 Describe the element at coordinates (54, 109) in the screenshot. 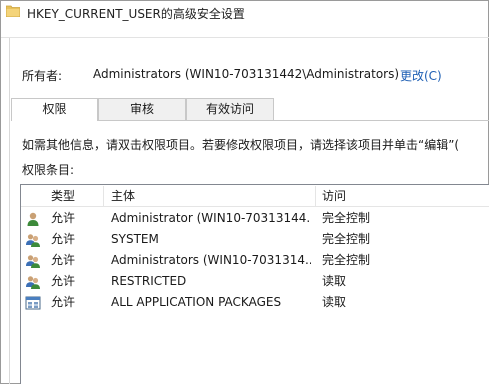

I see `tab-permissions: 权限` at that location.